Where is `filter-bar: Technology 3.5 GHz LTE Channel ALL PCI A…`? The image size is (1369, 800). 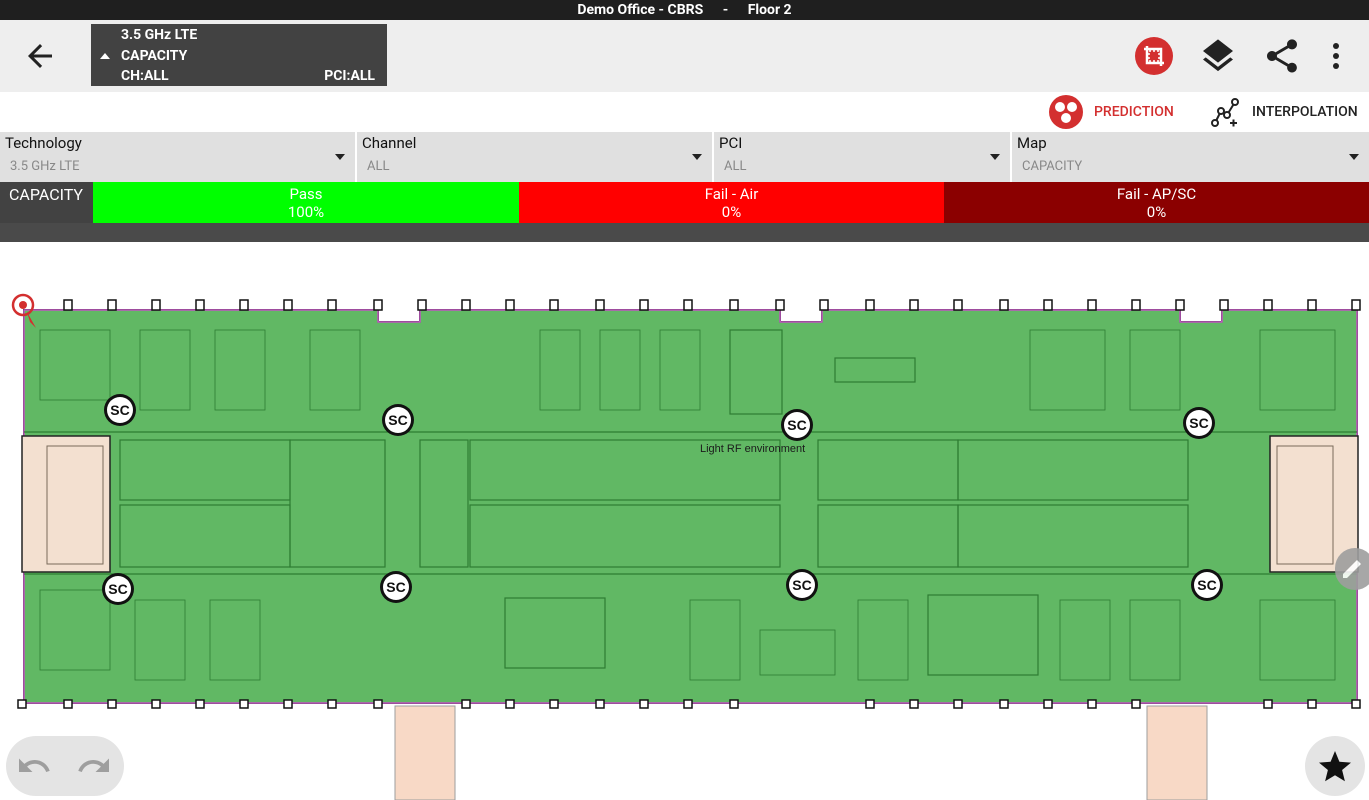
filter-bar: Technology 3.5 GHz LTE Channel ALL PCI A… is located at coordinates (684, 157).